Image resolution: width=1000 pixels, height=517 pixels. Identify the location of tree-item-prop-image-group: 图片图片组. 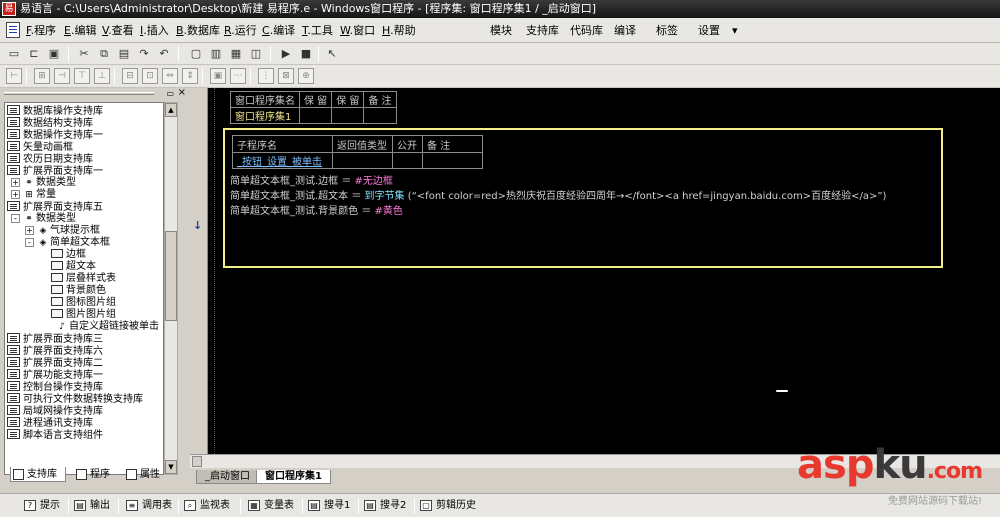
(83, 315).